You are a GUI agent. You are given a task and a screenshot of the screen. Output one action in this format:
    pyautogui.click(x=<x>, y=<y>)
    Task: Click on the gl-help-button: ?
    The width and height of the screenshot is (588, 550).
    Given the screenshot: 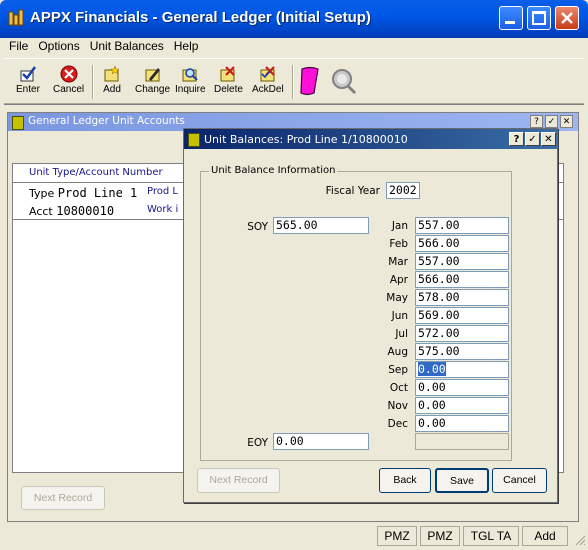 What is the action you would take?
    pyautogui.click(x=536, y=121)
    